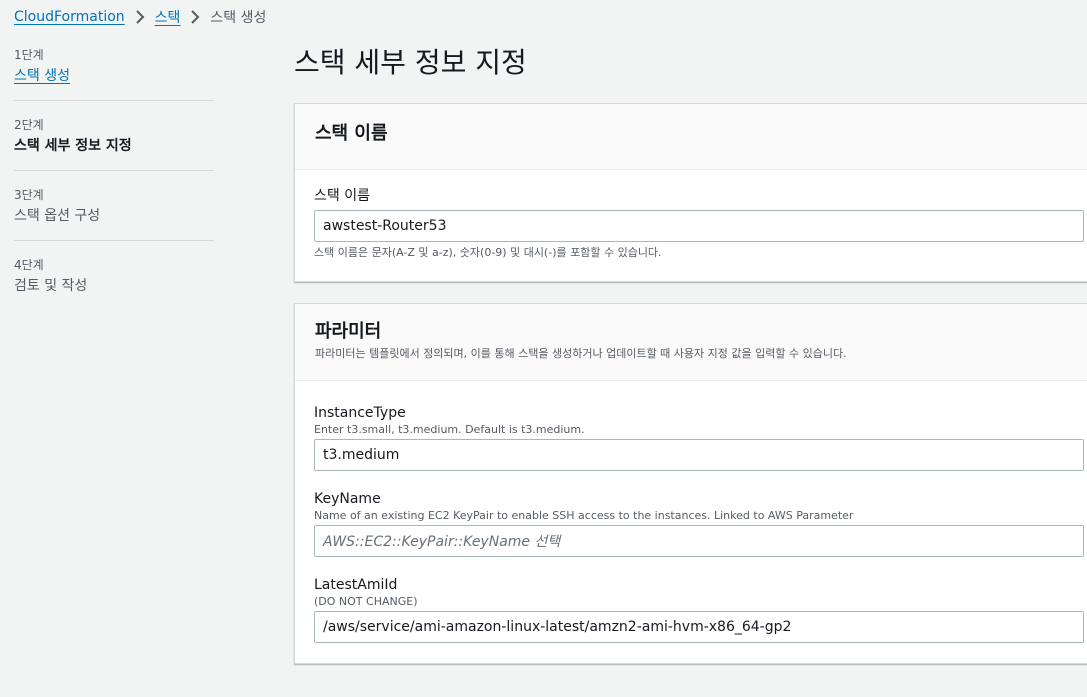 The image size is (1087, 697). What do you see at coordinates (238, 18) in the screenshot?
I see `breadcrumb-create-stack: 스택 생성` at bounding box center [238, 18].